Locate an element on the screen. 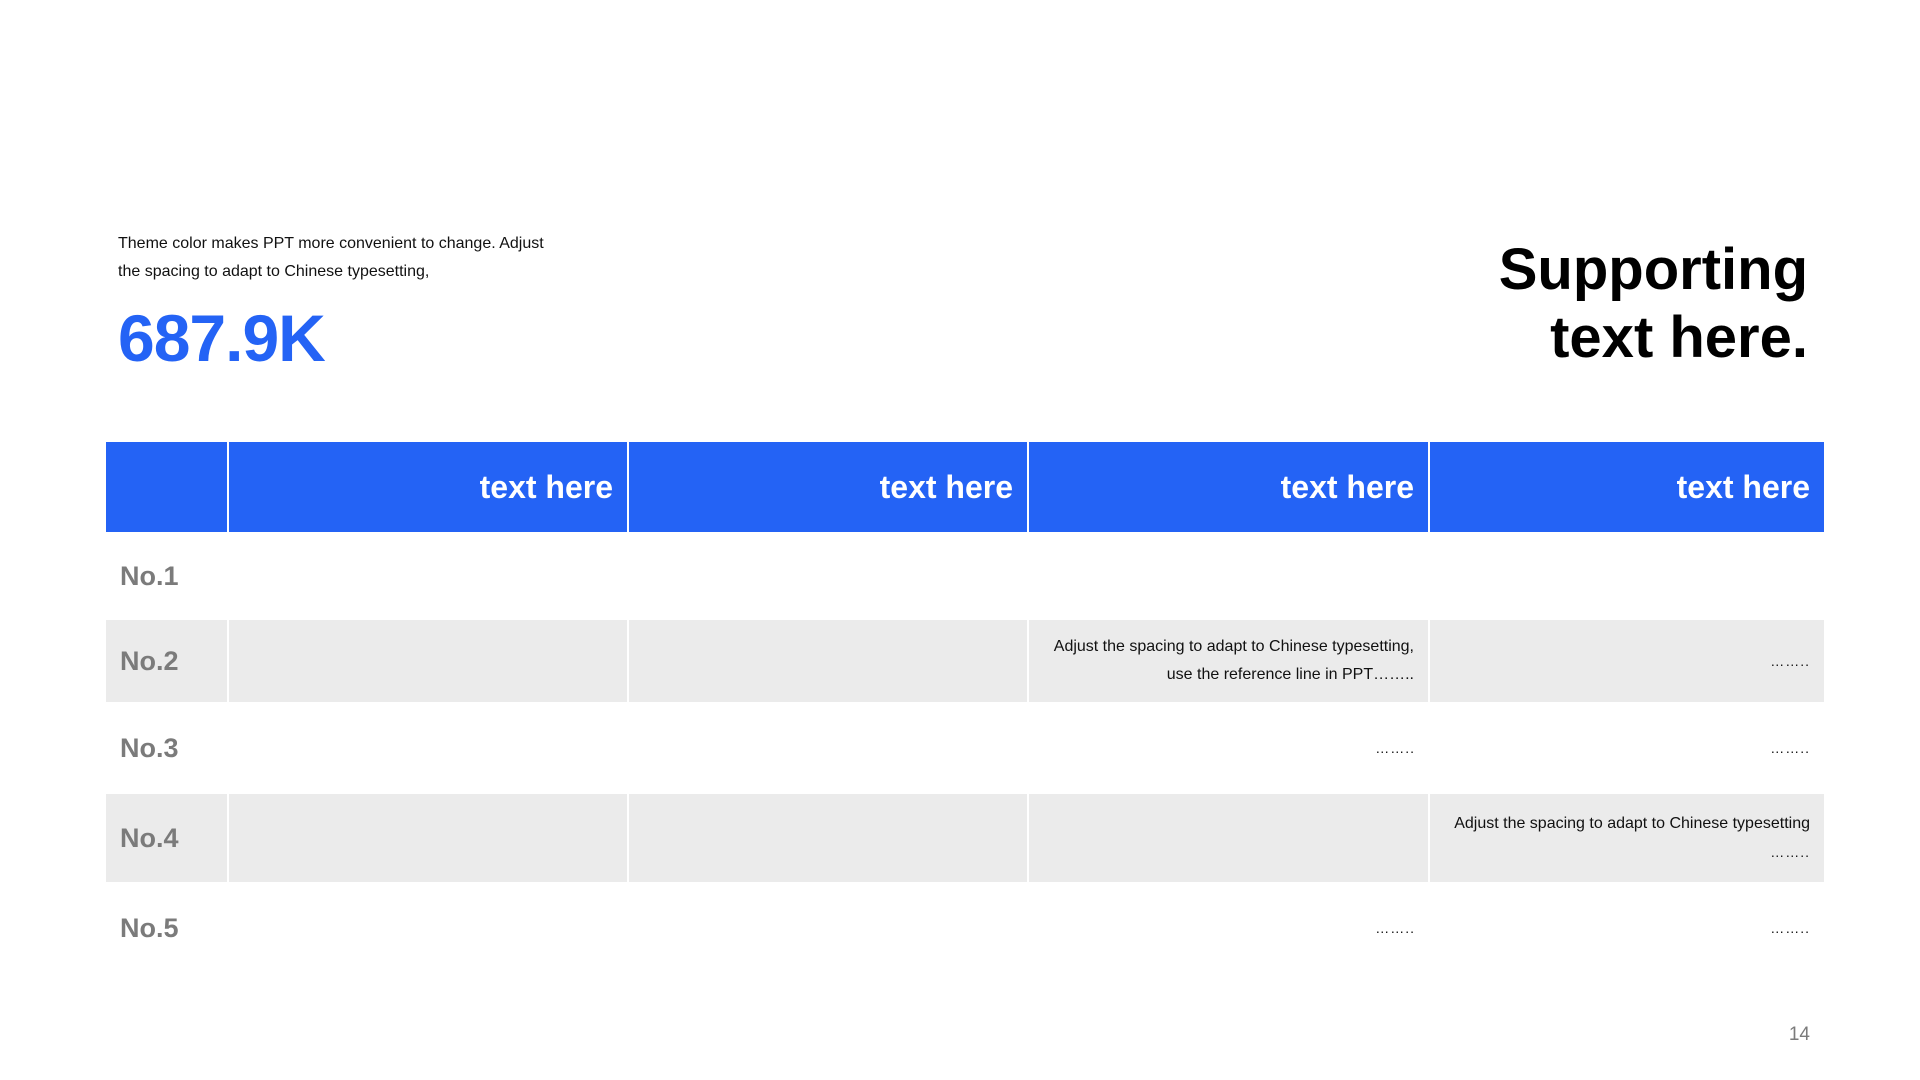 This screenshot has height=1080, width=1920. row-label: No.4 is located at coordinates (167, 838).